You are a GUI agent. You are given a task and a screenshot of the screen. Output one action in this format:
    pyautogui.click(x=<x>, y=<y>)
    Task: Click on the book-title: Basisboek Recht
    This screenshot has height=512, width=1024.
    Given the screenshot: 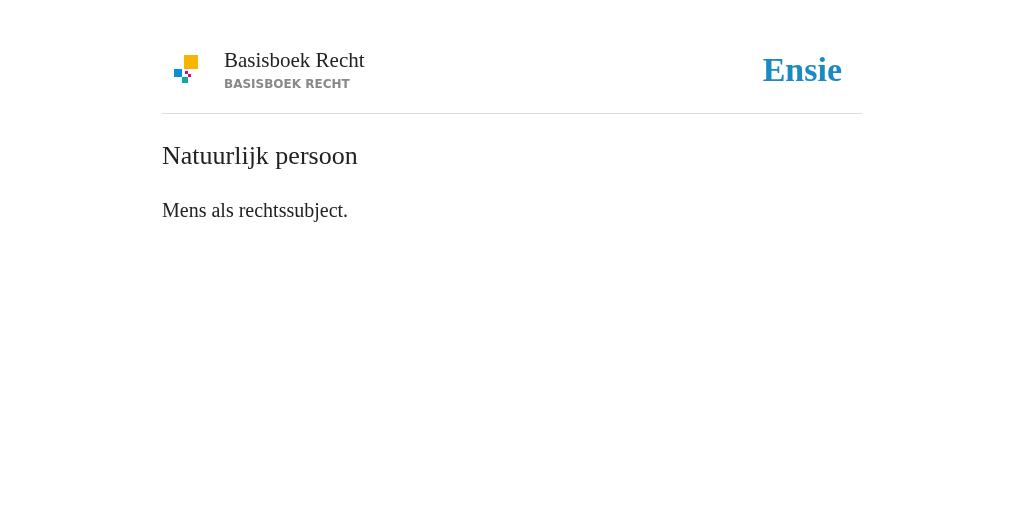 What is the action you would take?
    pyautogui.click(x=295, y=59)
    